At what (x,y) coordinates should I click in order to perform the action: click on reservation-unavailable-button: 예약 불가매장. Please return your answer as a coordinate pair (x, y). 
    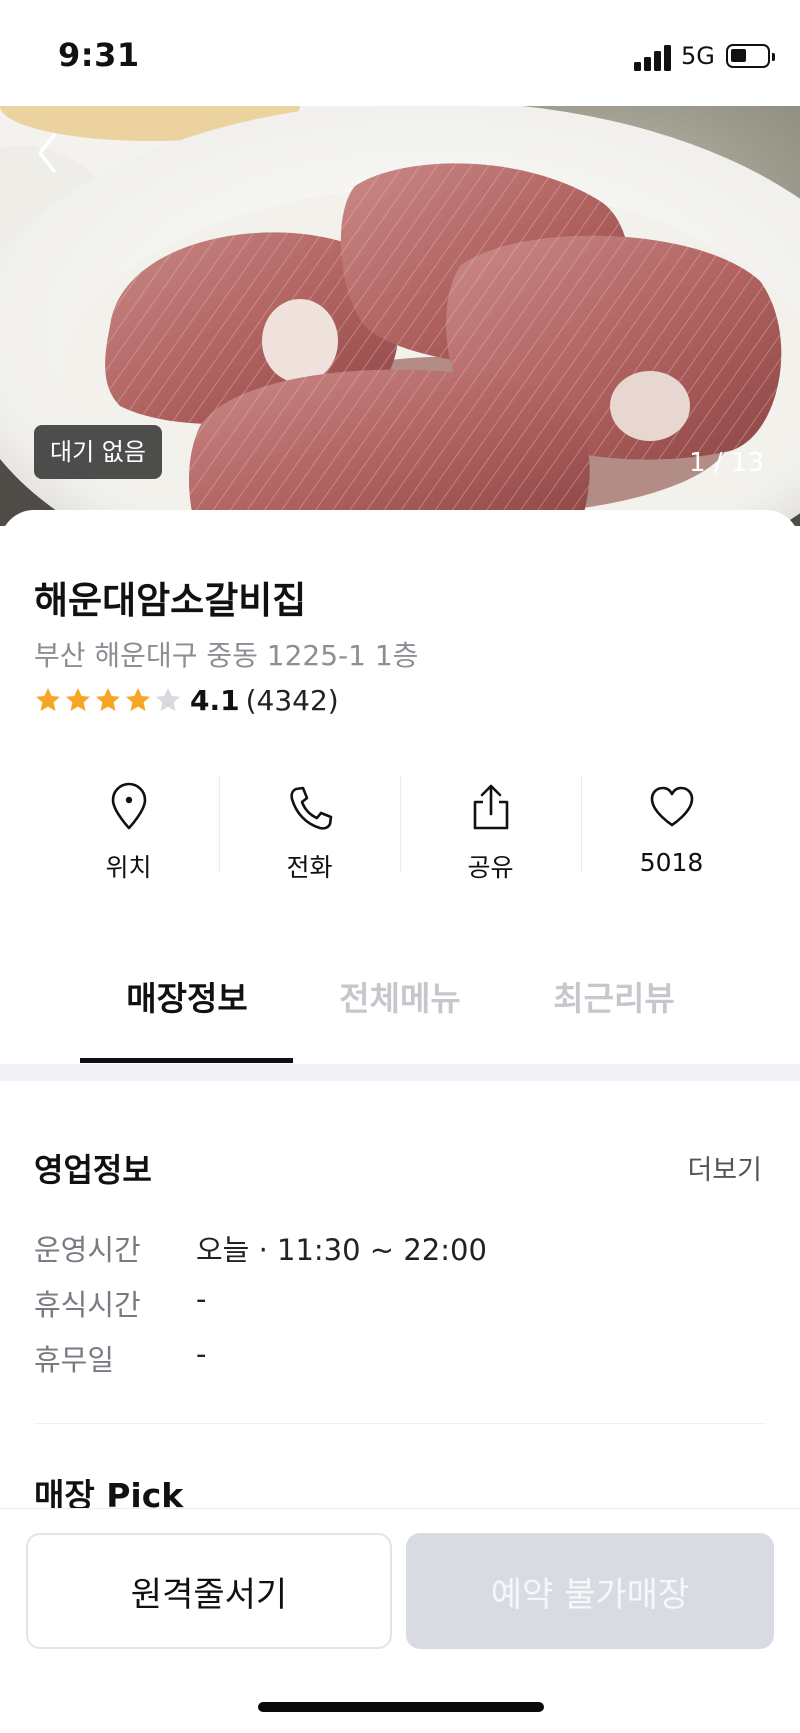
    Looking at the image, I should click on (590, 1591).